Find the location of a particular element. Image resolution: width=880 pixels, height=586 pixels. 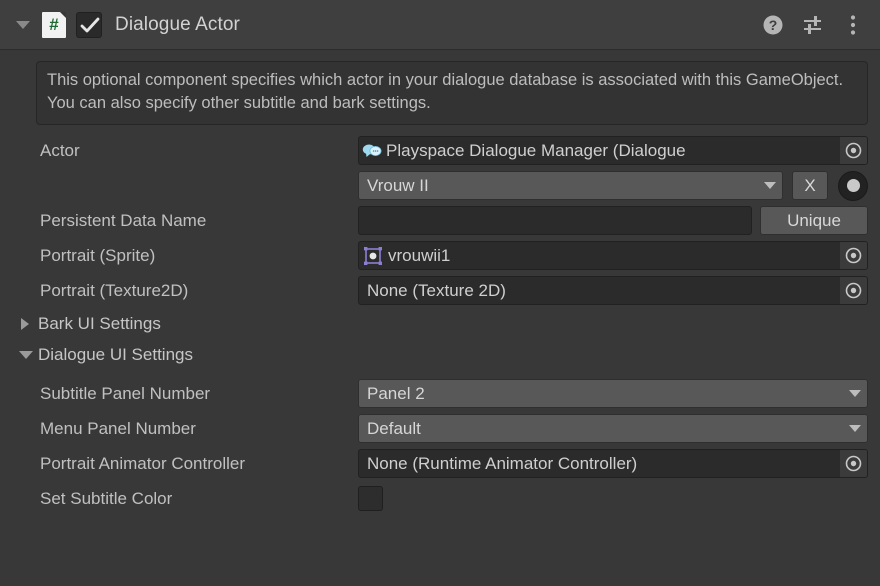

portrait-sprite-value: vrouwii1 is located at coordinates (419, 255).